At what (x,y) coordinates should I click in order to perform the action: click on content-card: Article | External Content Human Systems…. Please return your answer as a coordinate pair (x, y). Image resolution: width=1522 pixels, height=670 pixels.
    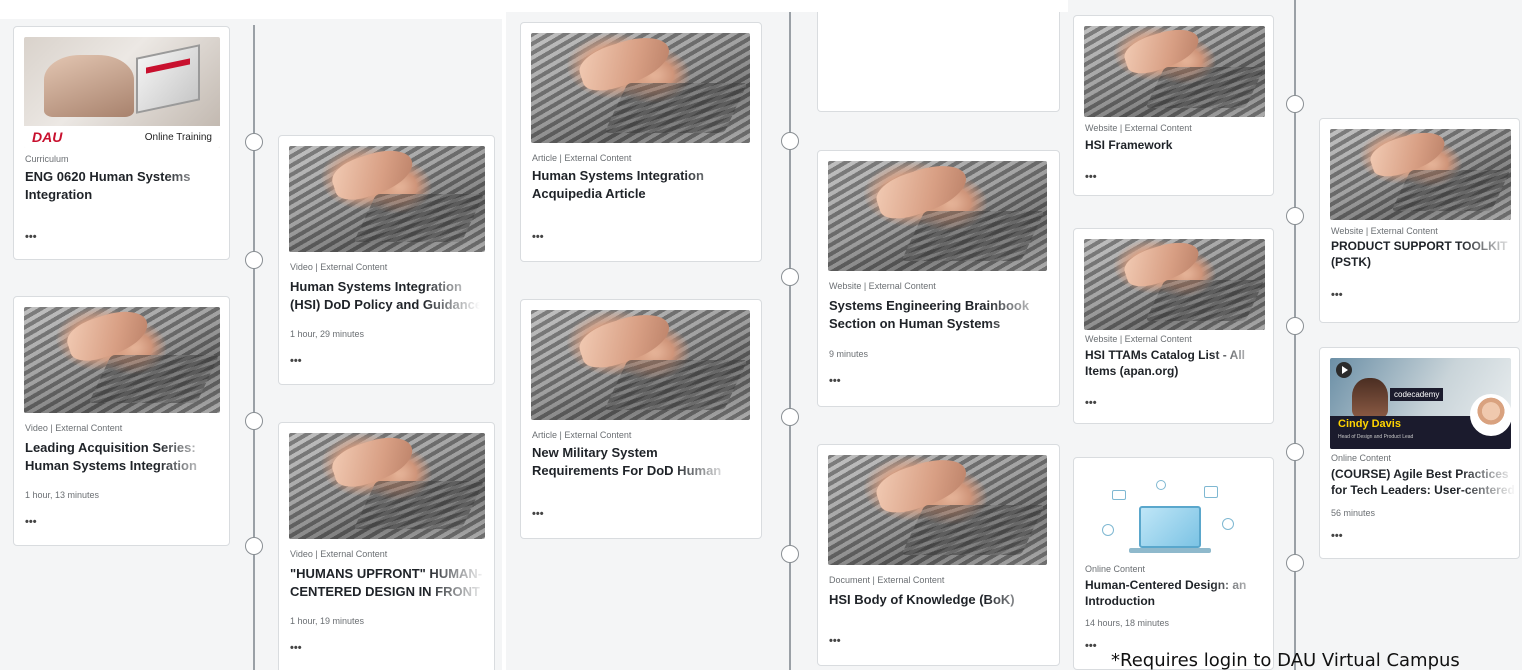
    Looking at the image, I should click on (641, 142).